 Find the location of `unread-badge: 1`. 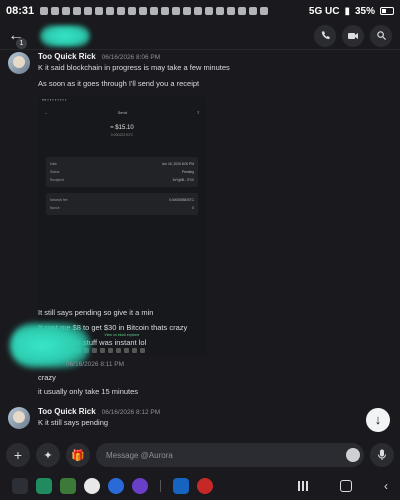

unread-badge: 1 is located at coordinates (21, 43).